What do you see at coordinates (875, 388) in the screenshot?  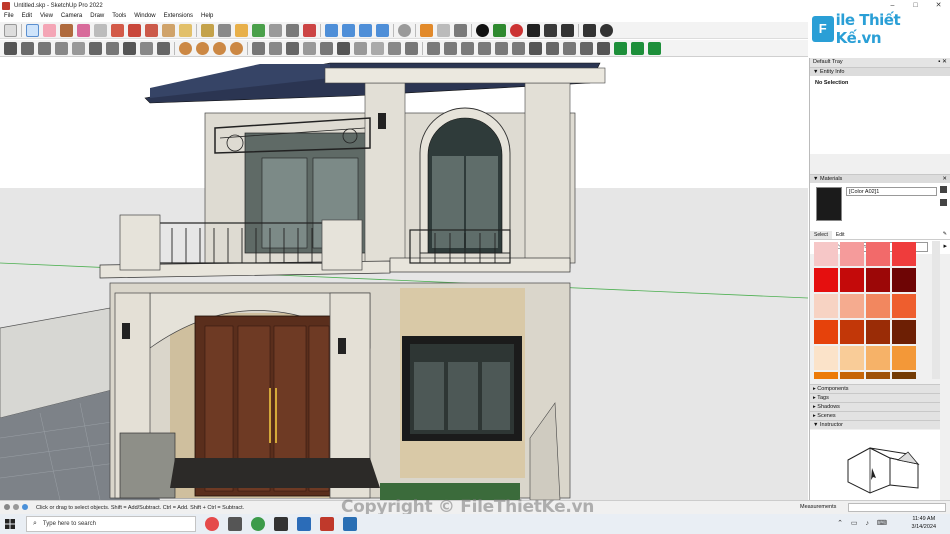 I see `panel-components: ▸ Components` at bounding box center [875, 388].